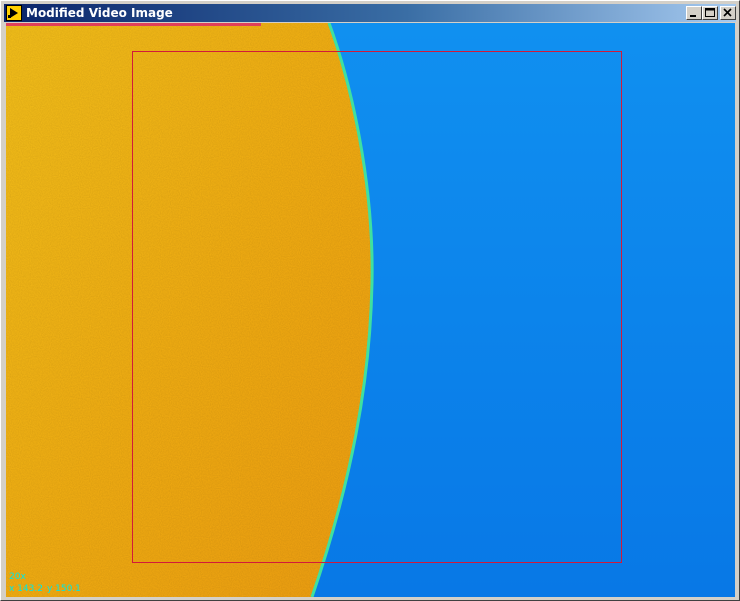 Image resolution: width=740 pixels, height=601 pixels. What do you see at coordinates (63, 589) in the screenshot?
I see `y-coordinate: y 150.1` at bounding box center [63, 589].